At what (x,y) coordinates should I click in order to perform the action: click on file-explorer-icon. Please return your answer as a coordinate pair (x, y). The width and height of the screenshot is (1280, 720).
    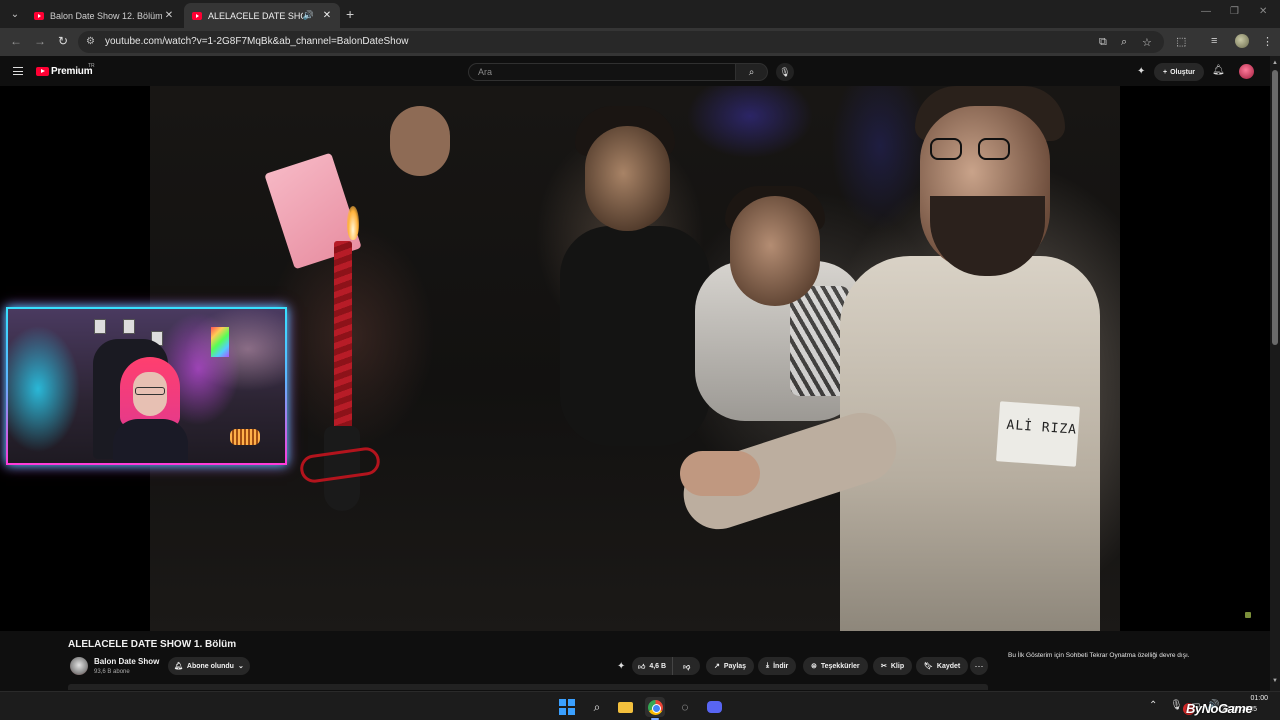
    Looking at the image, I should click on (625, 707).